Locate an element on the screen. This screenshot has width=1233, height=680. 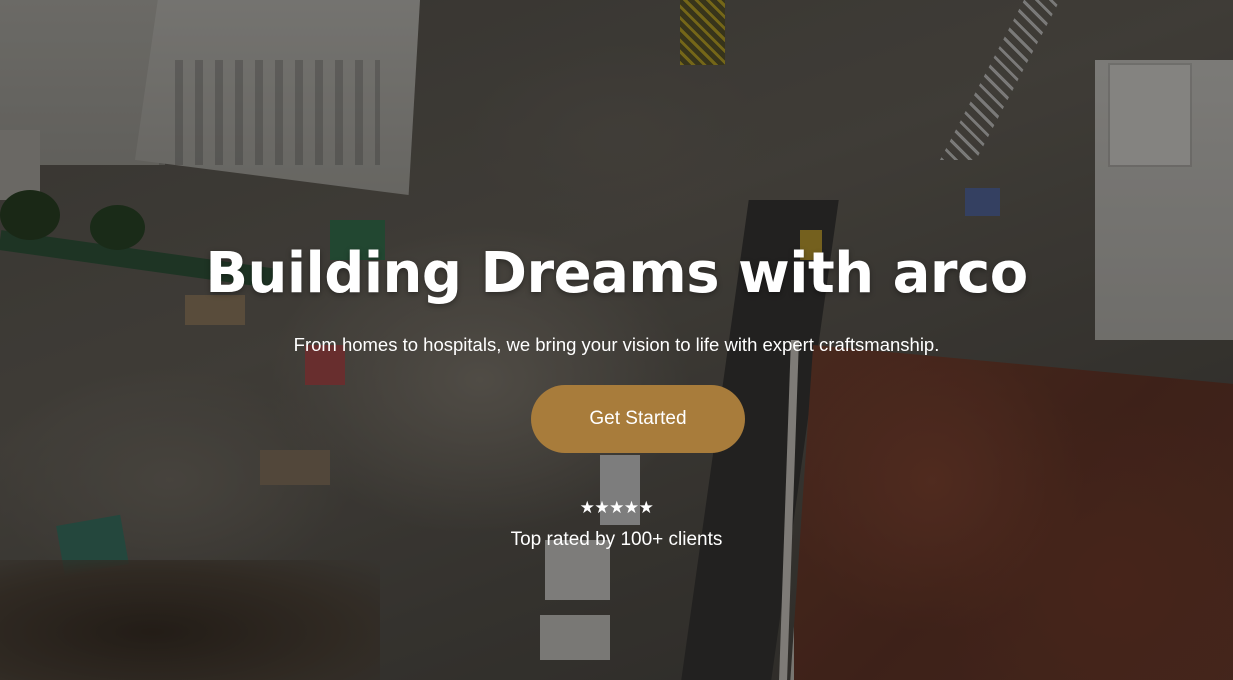
get-started-button: Get Started is located at coordinates (638, 419).